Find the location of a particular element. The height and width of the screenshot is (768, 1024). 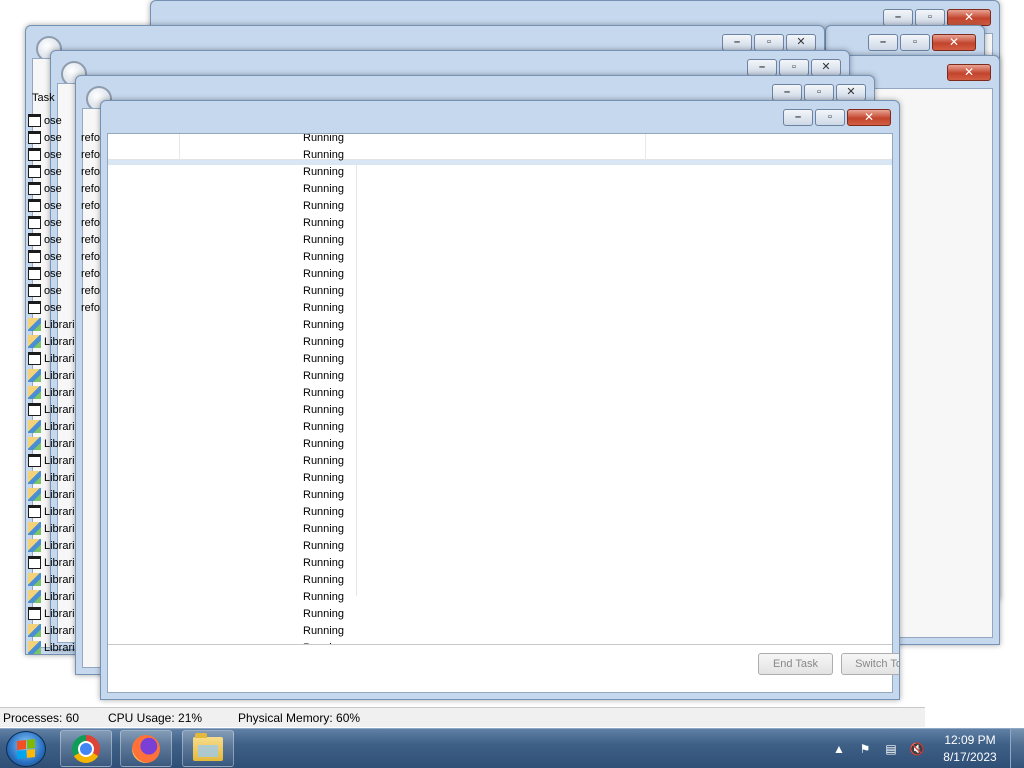

switch-to-button: Switch To is located at coordinates (870, 664).